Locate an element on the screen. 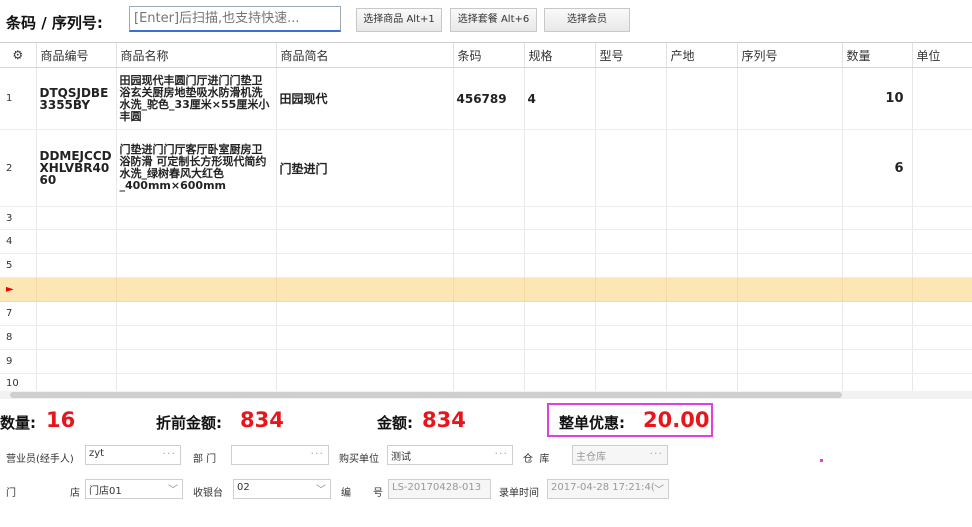 The width and height of the screenshot is (972, 527). buyer-label: 购买单位 is located at coordinates (359, 459).